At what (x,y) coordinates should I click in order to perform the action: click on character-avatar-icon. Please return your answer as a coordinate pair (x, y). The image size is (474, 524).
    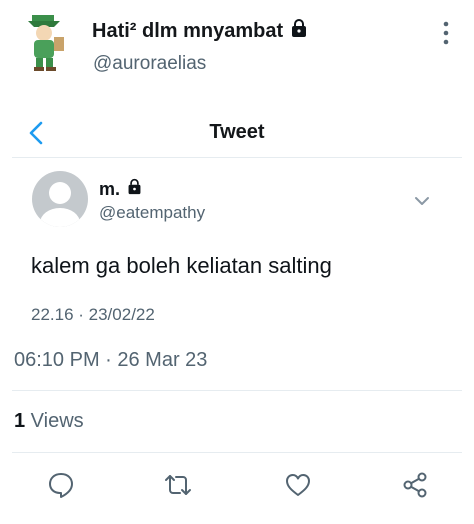
    Looking at the image, I should click on (46, 43).